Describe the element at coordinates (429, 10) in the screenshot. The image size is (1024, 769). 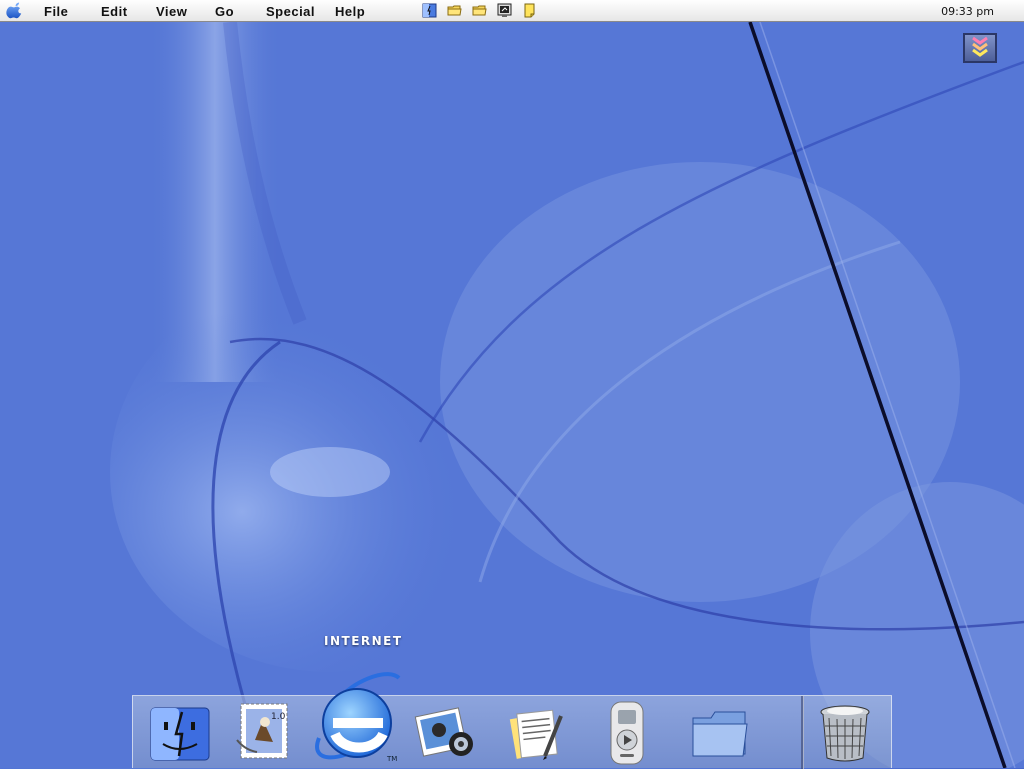
I see `finder-face-icon` at that location.